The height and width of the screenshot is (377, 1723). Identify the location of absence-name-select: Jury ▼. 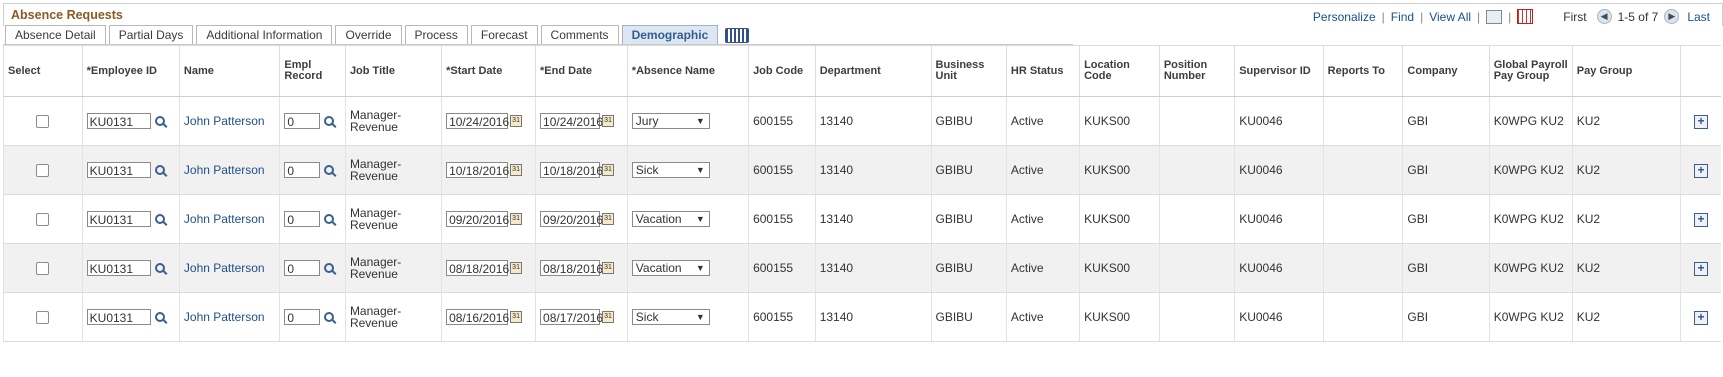
(670, 121).